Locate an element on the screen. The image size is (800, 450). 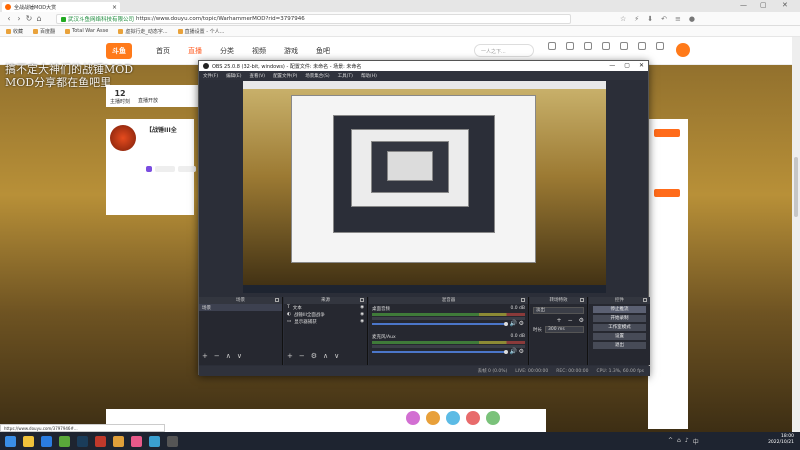
menu-edit: 编辑(E) is located at coordinates (233, 76).